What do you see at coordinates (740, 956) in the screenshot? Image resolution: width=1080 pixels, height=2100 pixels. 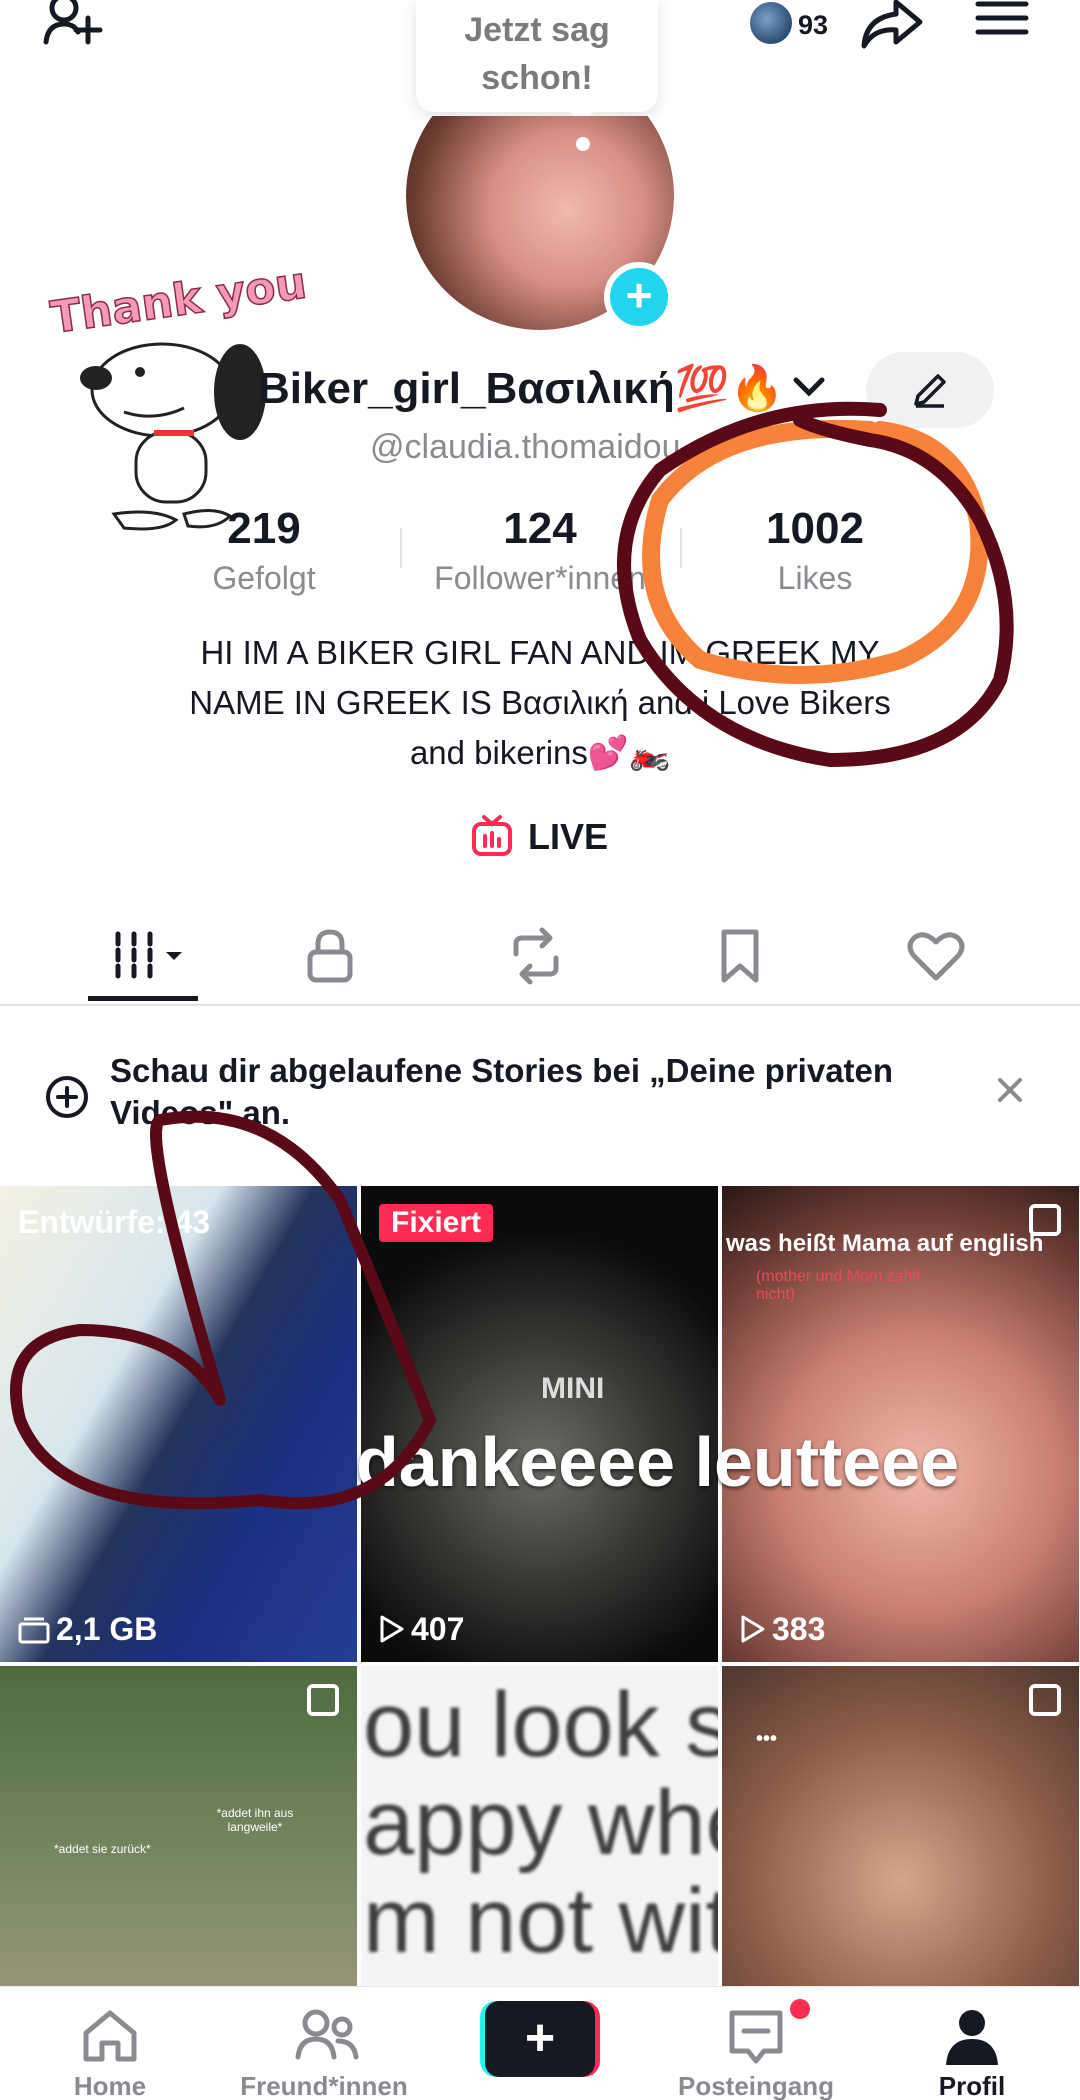 I see `bookmark-icon` at bounding box center [740, 956].